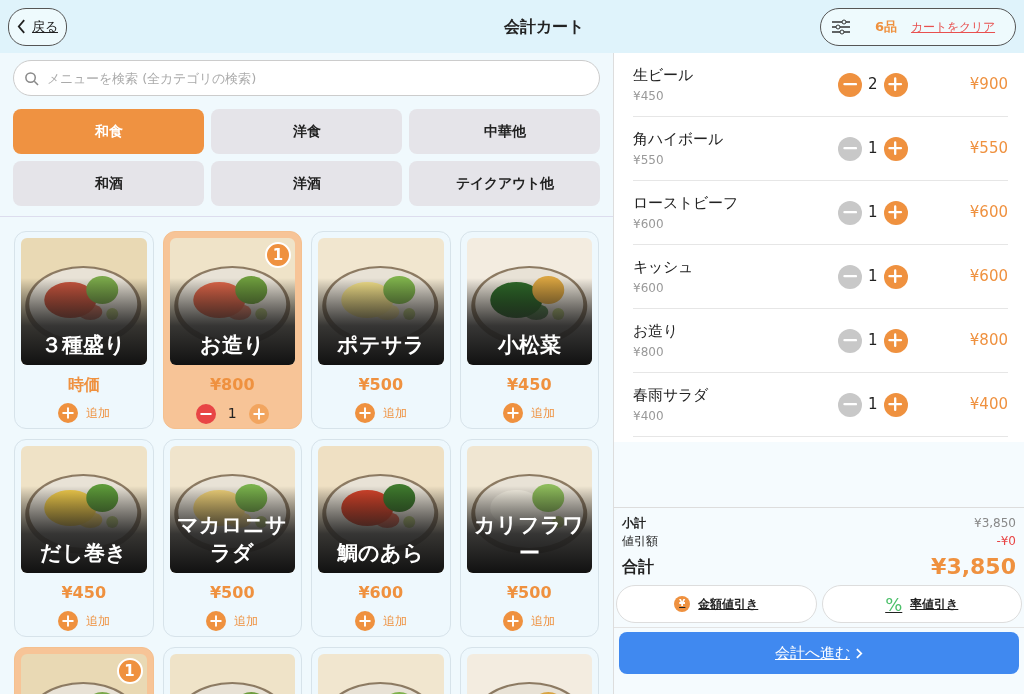 The height and width of the screenshot is (694, 1024). I want to click on clear-cart-link: カートをクリア, so click(953, 26).